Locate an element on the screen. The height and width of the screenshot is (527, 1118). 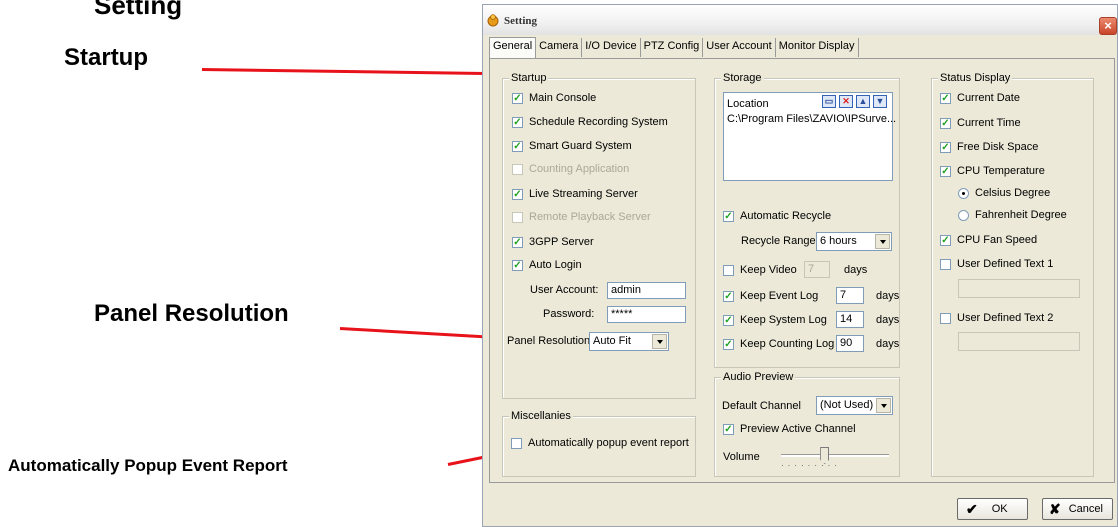
tab-camera: Camera is located at coordinates (559, 47).